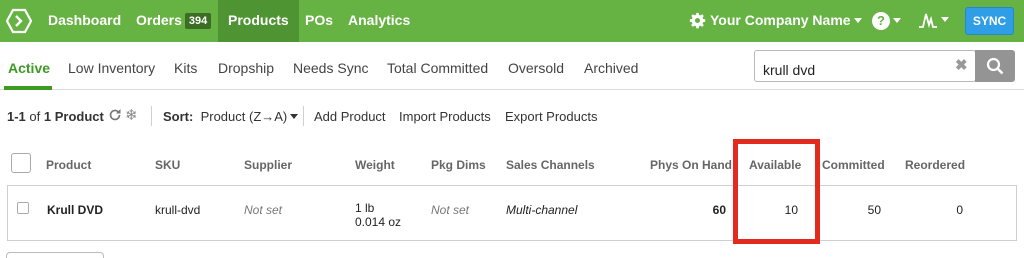 The image size is (1024, 258). I want to click on column-header-product: Product, so click(68, 165).